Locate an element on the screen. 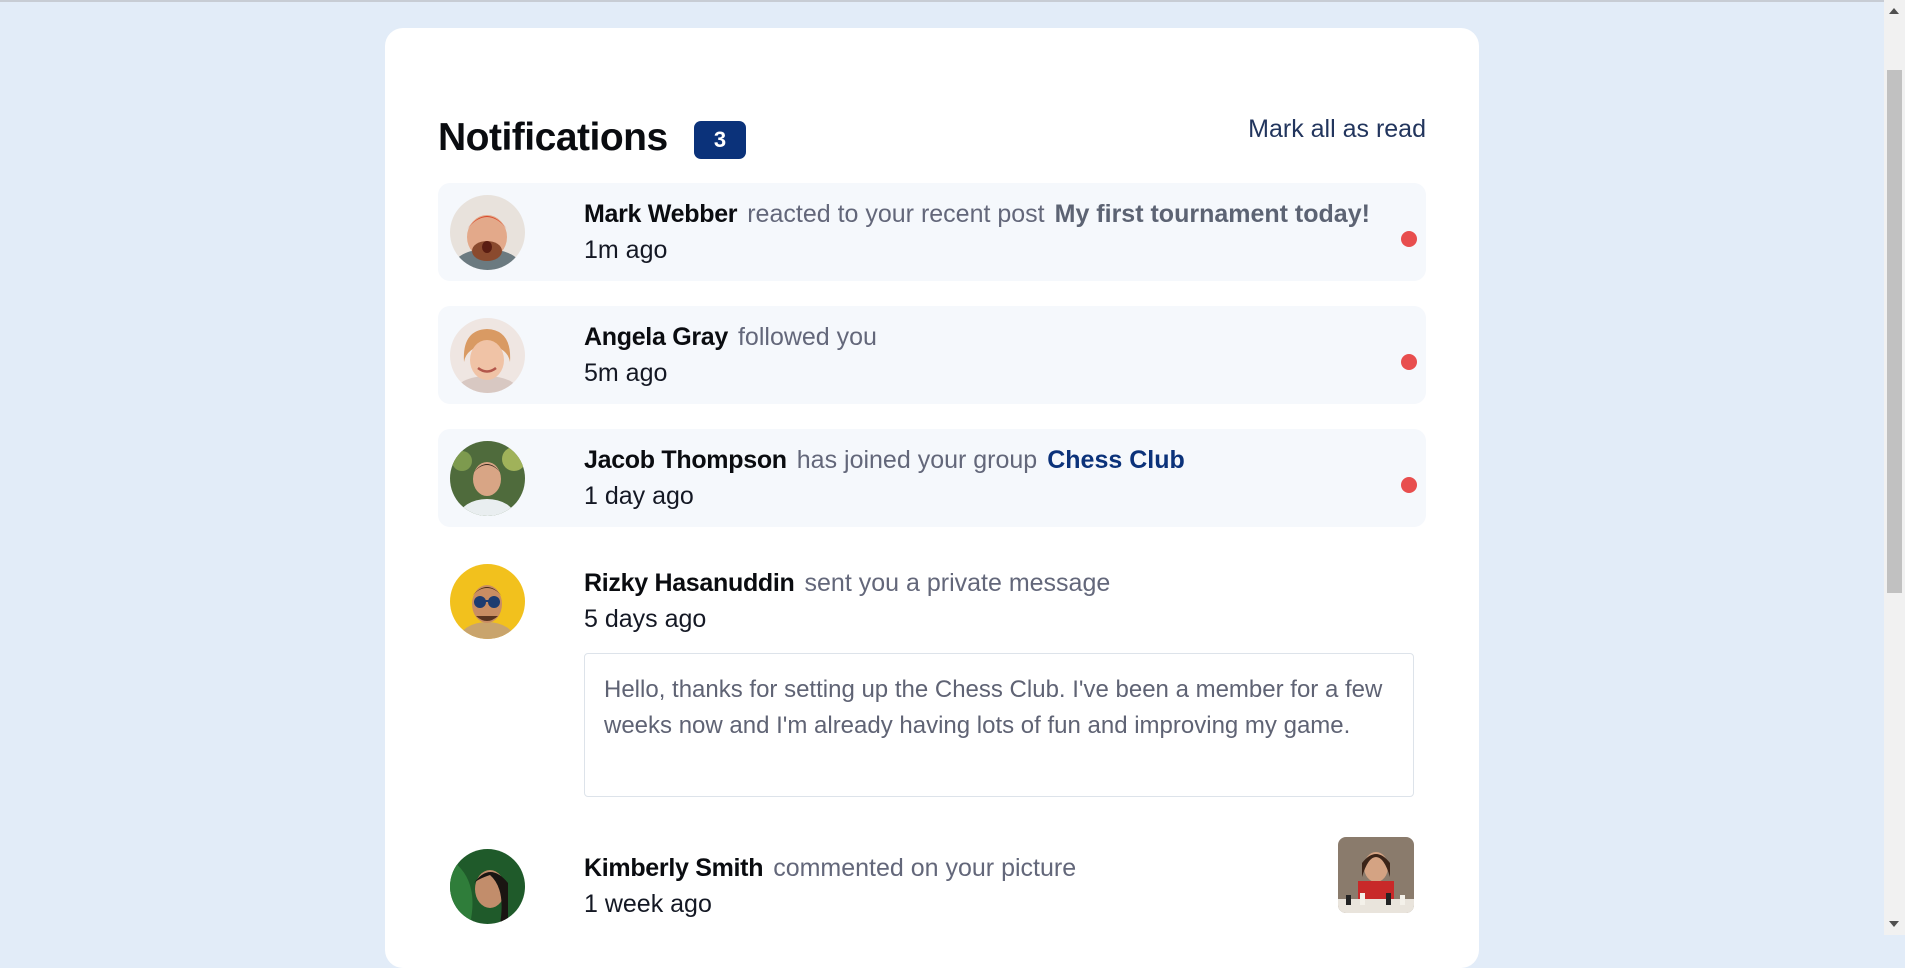  unread-count-badge: 3 is located at coordinates (720, 140).